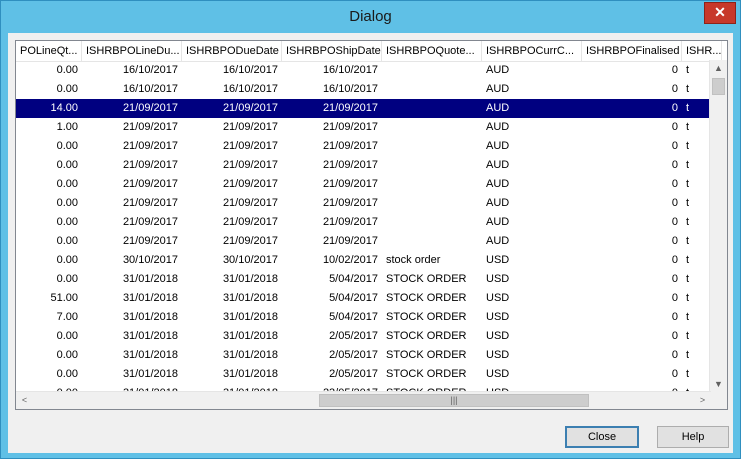 The height and width of the screenshot is (459, 741). What do you see at coordinates (363, 108) in the screenshot?
I see `table-row: 14.00 21/09/2017 21/09/2017 21/09/2017 AUD 0 t` at bounding box center [363, 108].